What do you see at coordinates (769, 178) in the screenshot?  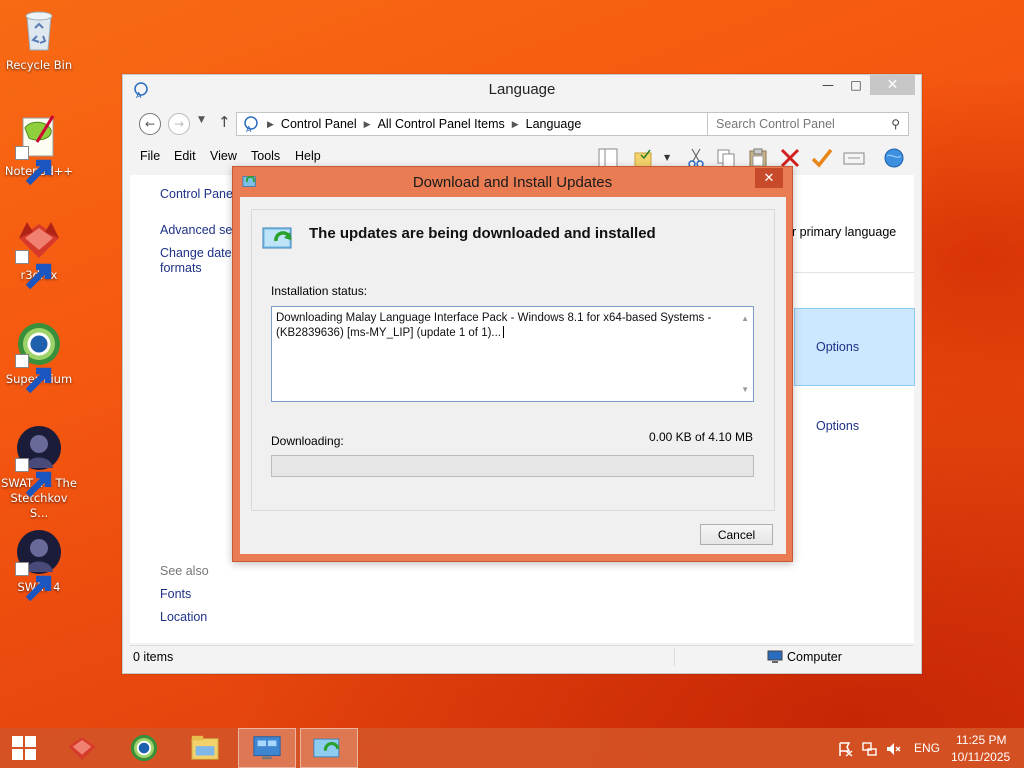 I see `dialog-close-button: ✕` at bounding box center [769, 178].